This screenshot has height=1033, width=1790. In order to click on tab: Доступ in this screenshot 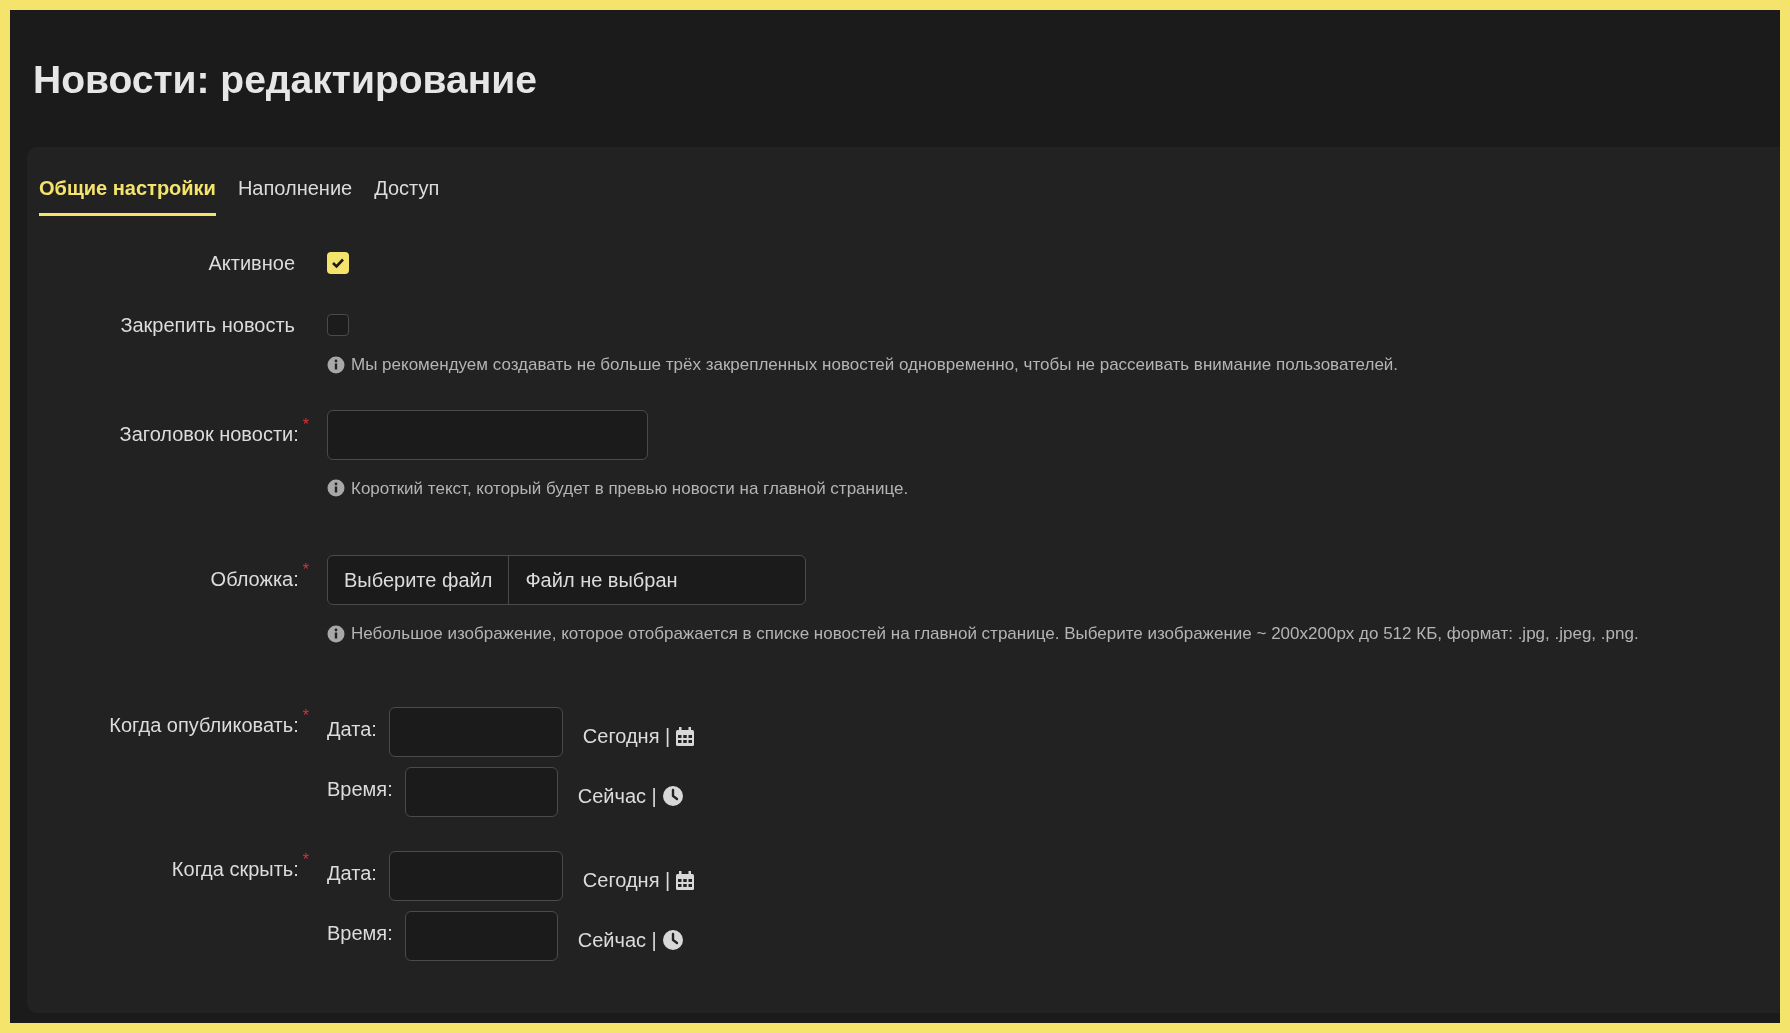, I will do `click(407, 194)`.